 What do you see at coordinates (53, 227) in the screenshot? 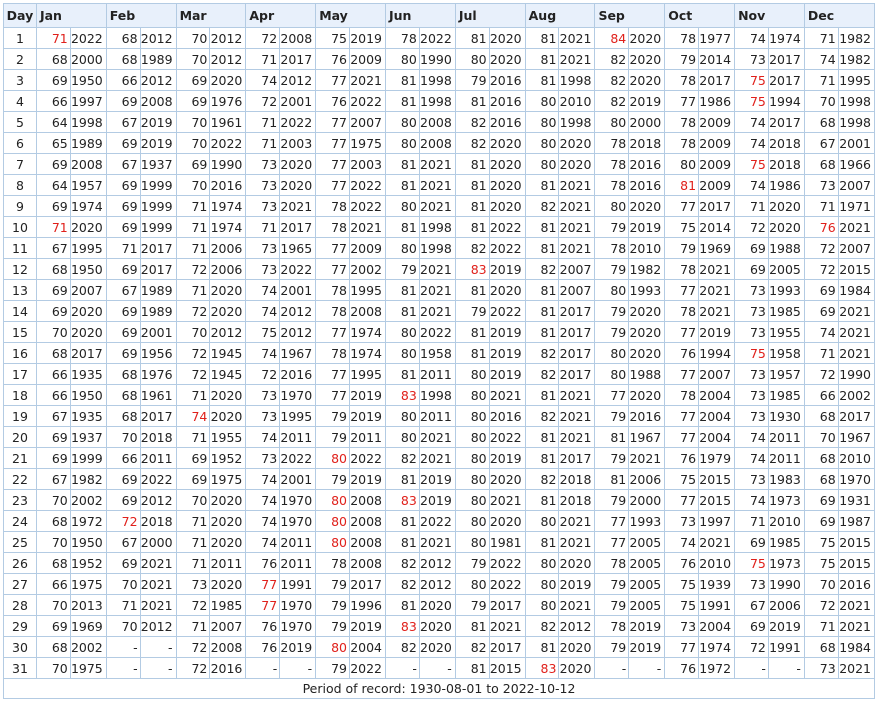
I see `record-value-highlighted: 71` at bounding box center [53, 227].